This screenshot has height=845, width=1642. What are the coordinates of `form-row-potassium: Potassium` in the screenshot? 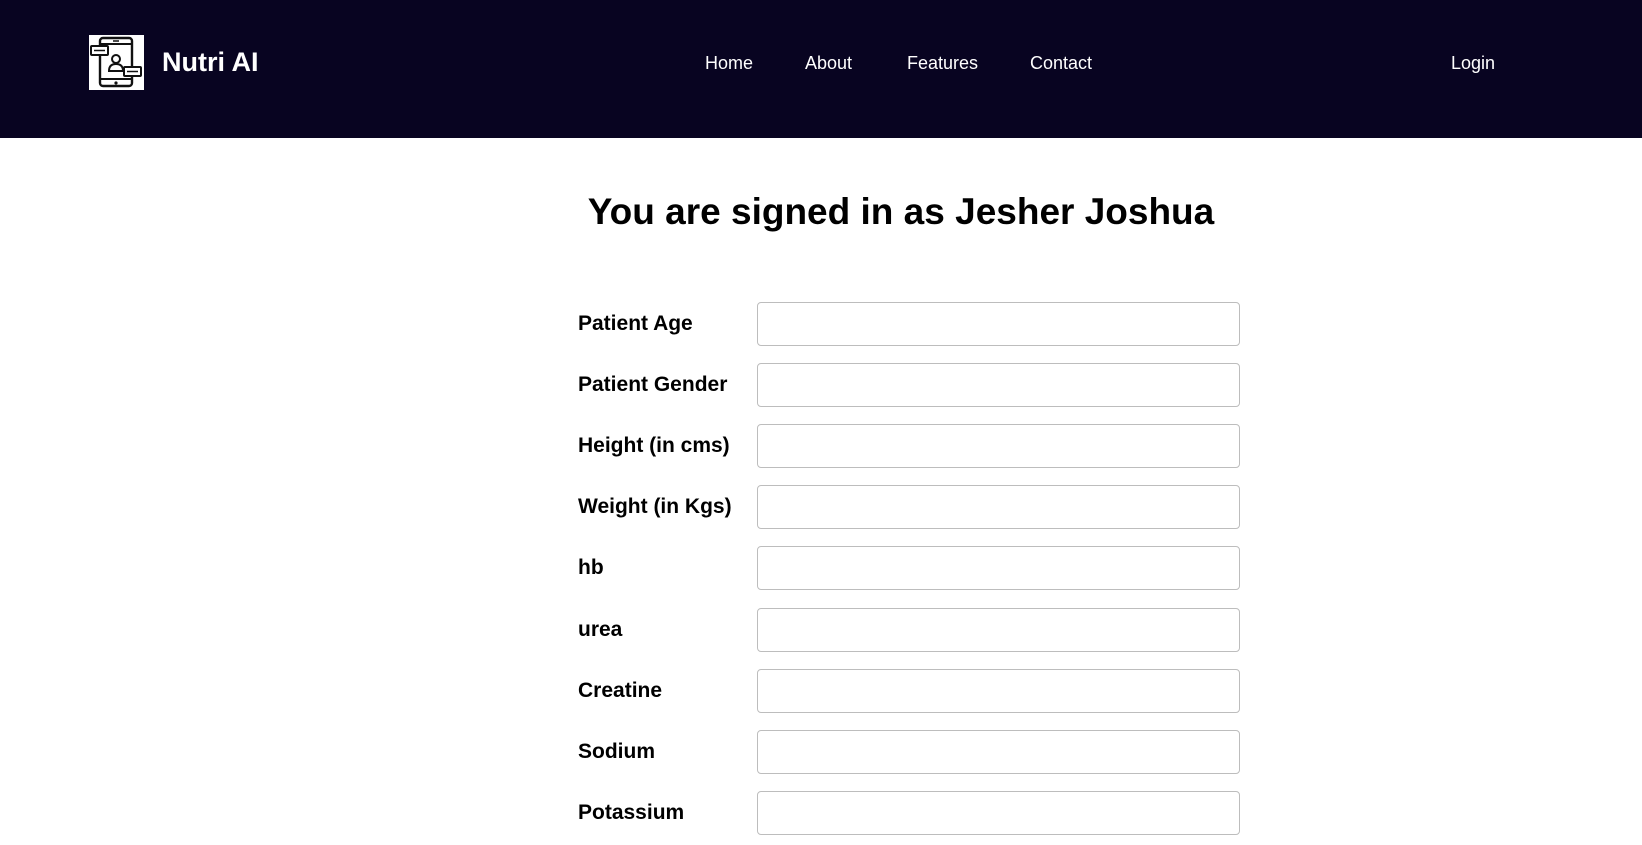 It's located at (909, 813).